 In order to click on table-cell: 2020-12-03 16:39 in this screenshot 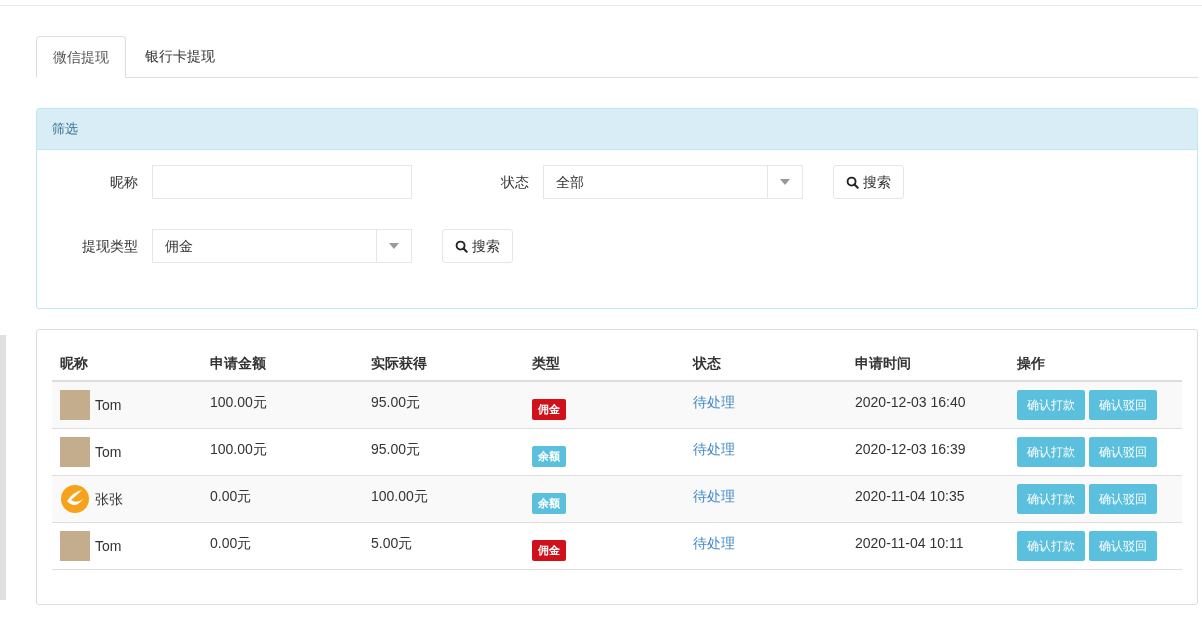, I will do `click(910, 449)`.